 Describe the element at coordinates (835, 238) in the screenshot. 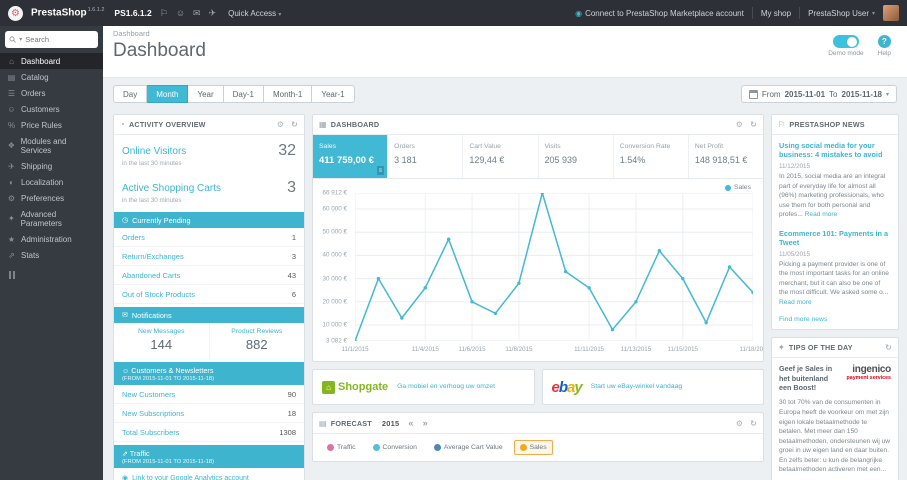

I see `news-article-title: Ecommerce 101: Payments in a Tweet` at that location.